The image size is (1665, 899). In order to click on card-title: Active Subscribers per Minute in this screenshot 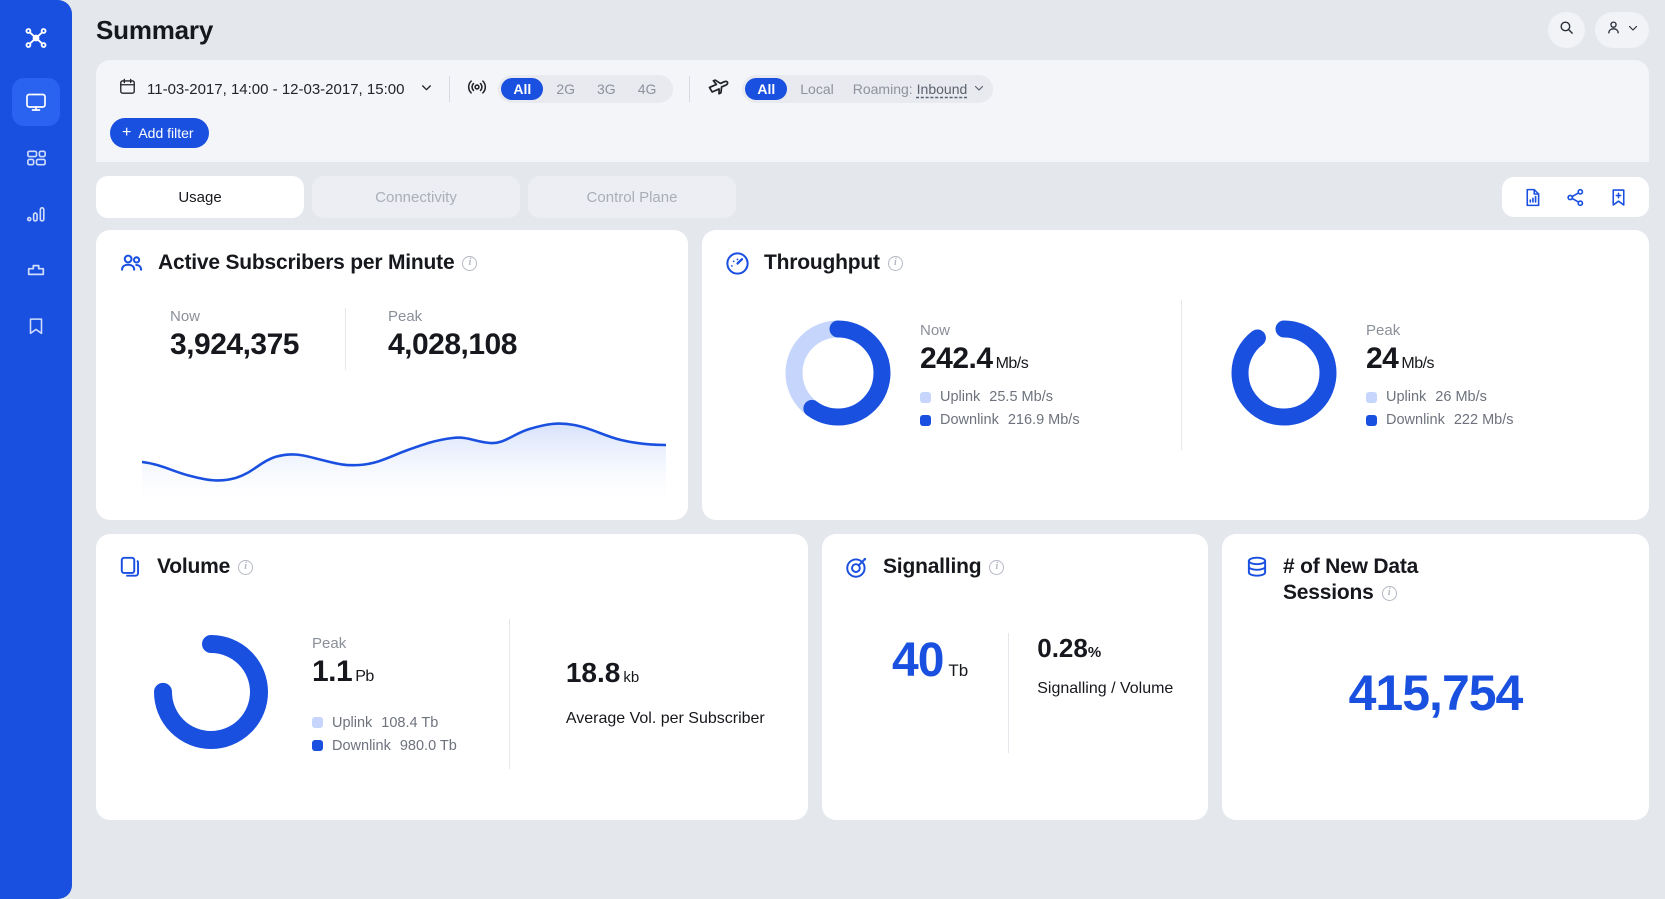, I will do `click(306, 262)`.